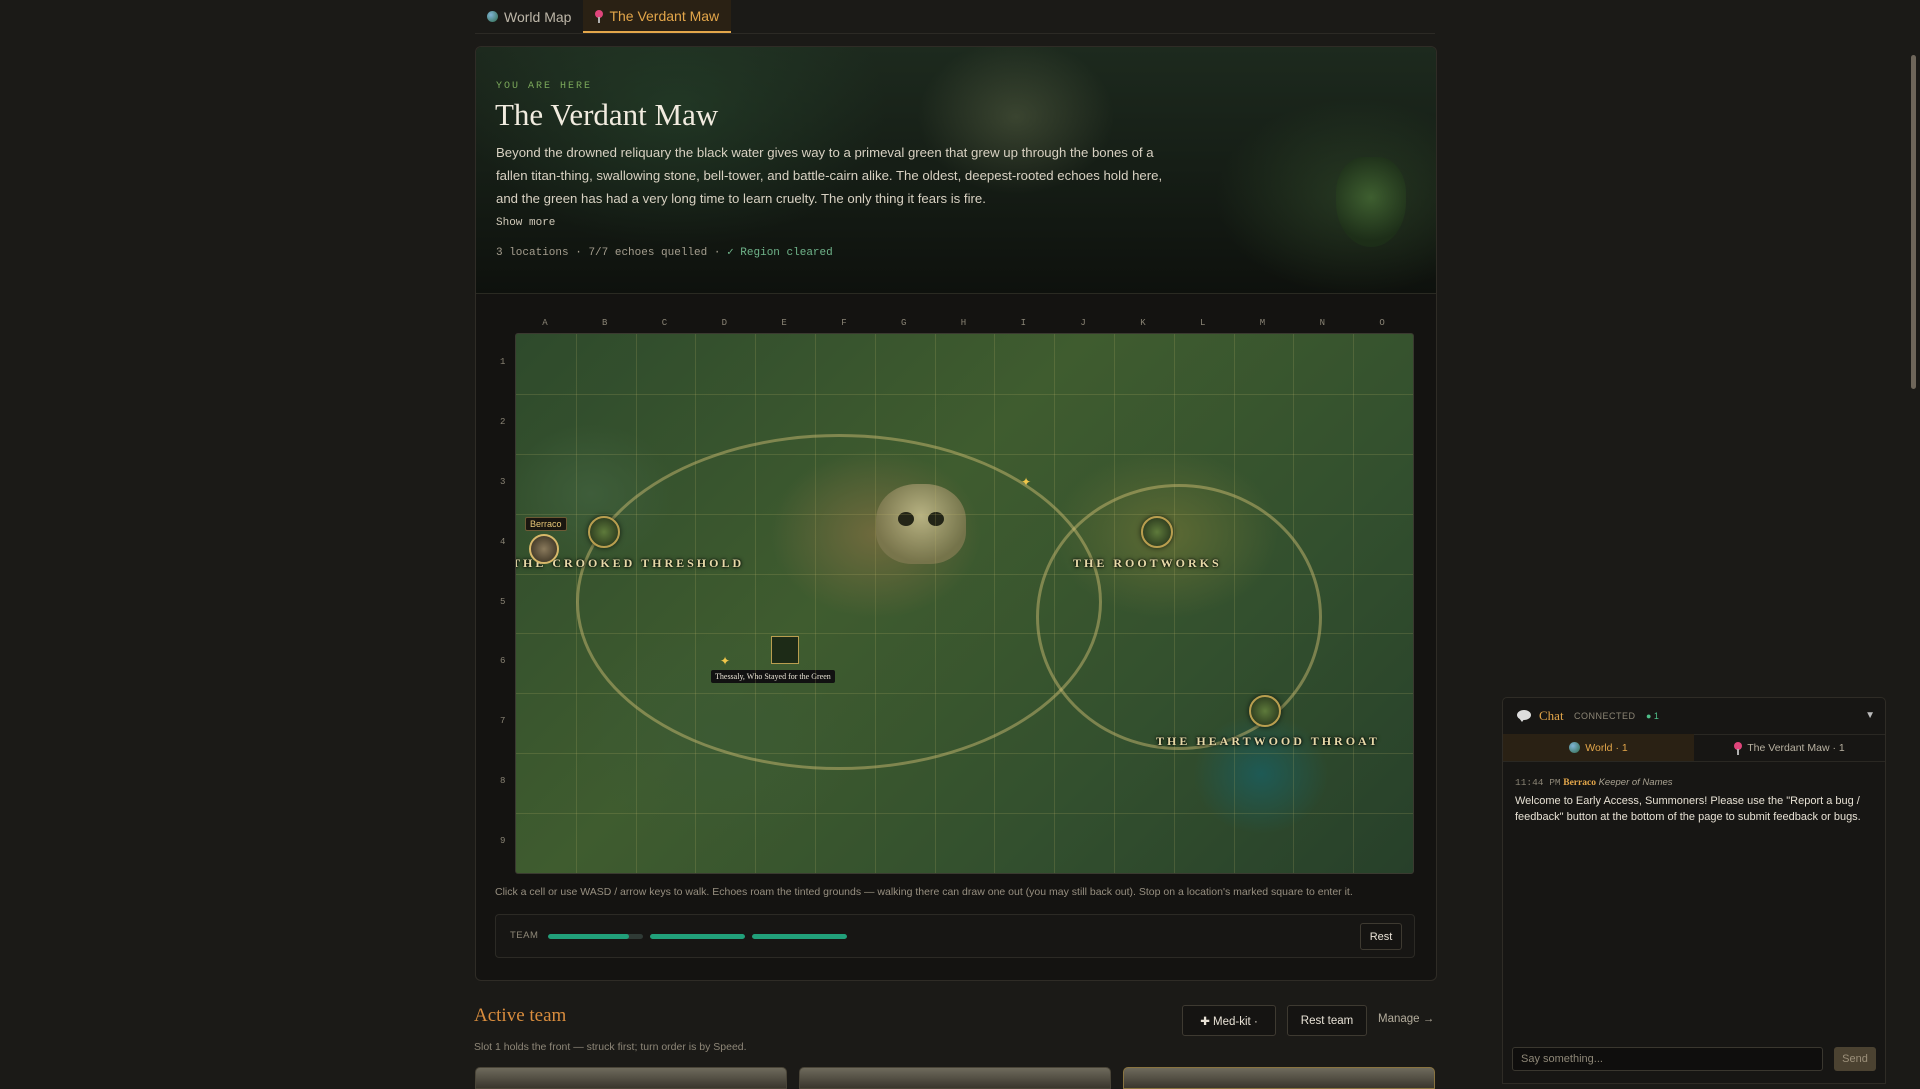 This screenshot has width=1920, height=1089. What do you see at coordinates (955, 936) in the screenshot?
I see `team-health-bar: TEAM Rest` at bounding box center [955, 936].